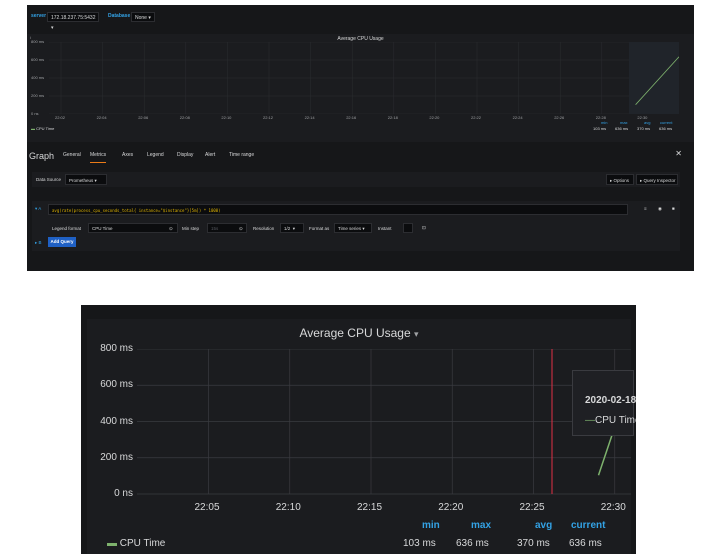 The height and width of the screenshot is (554, 724). I want to click on legend-avg-value: 370 ms, so click(533, 543).